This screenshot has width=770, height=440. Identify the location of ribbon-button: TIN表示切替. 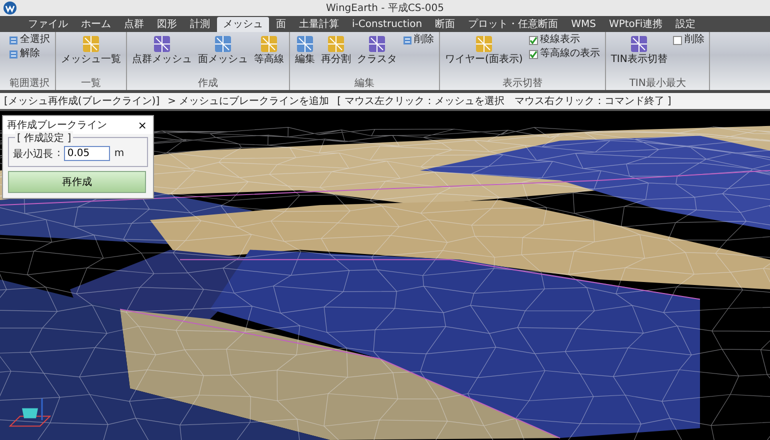
(639, 50).